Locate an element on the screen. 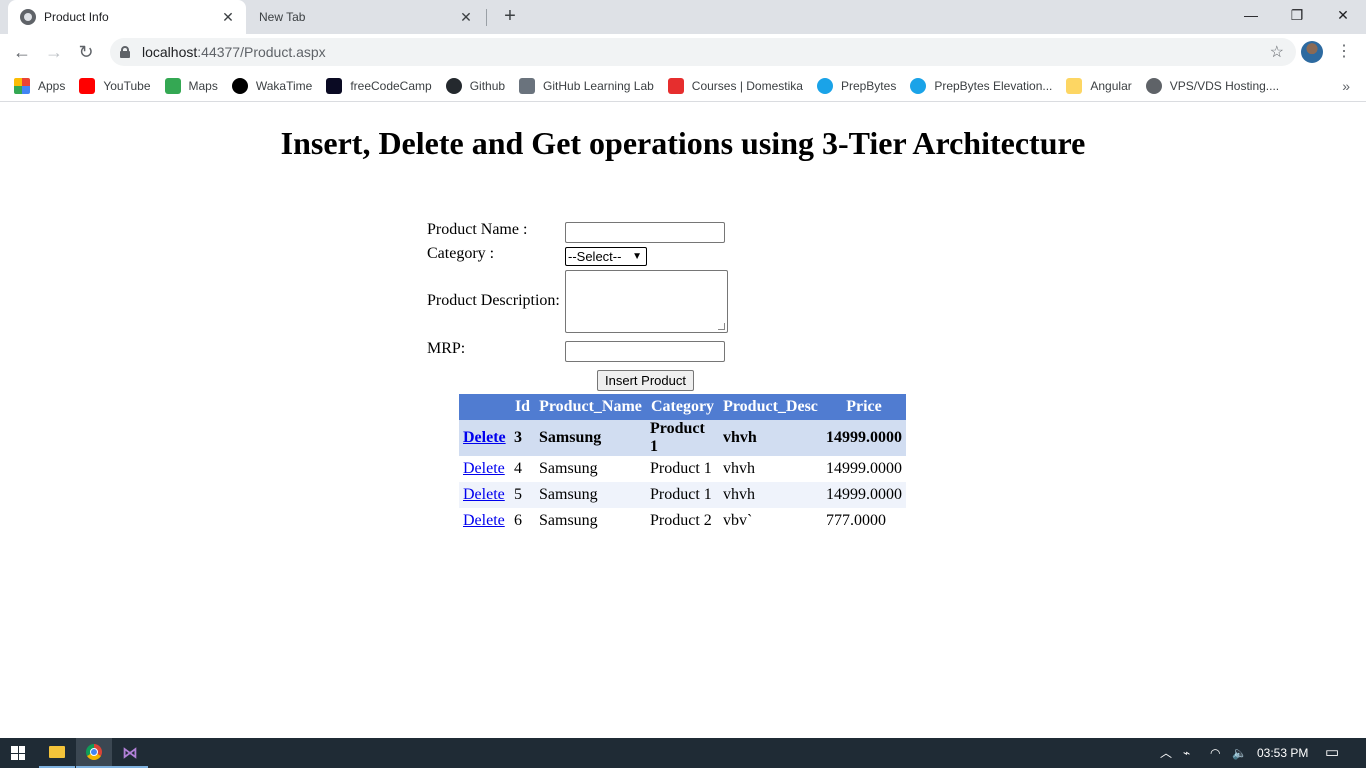  address-bar: localhost:44377/Product.aspx ☆ is located at coordinates (703, 52).